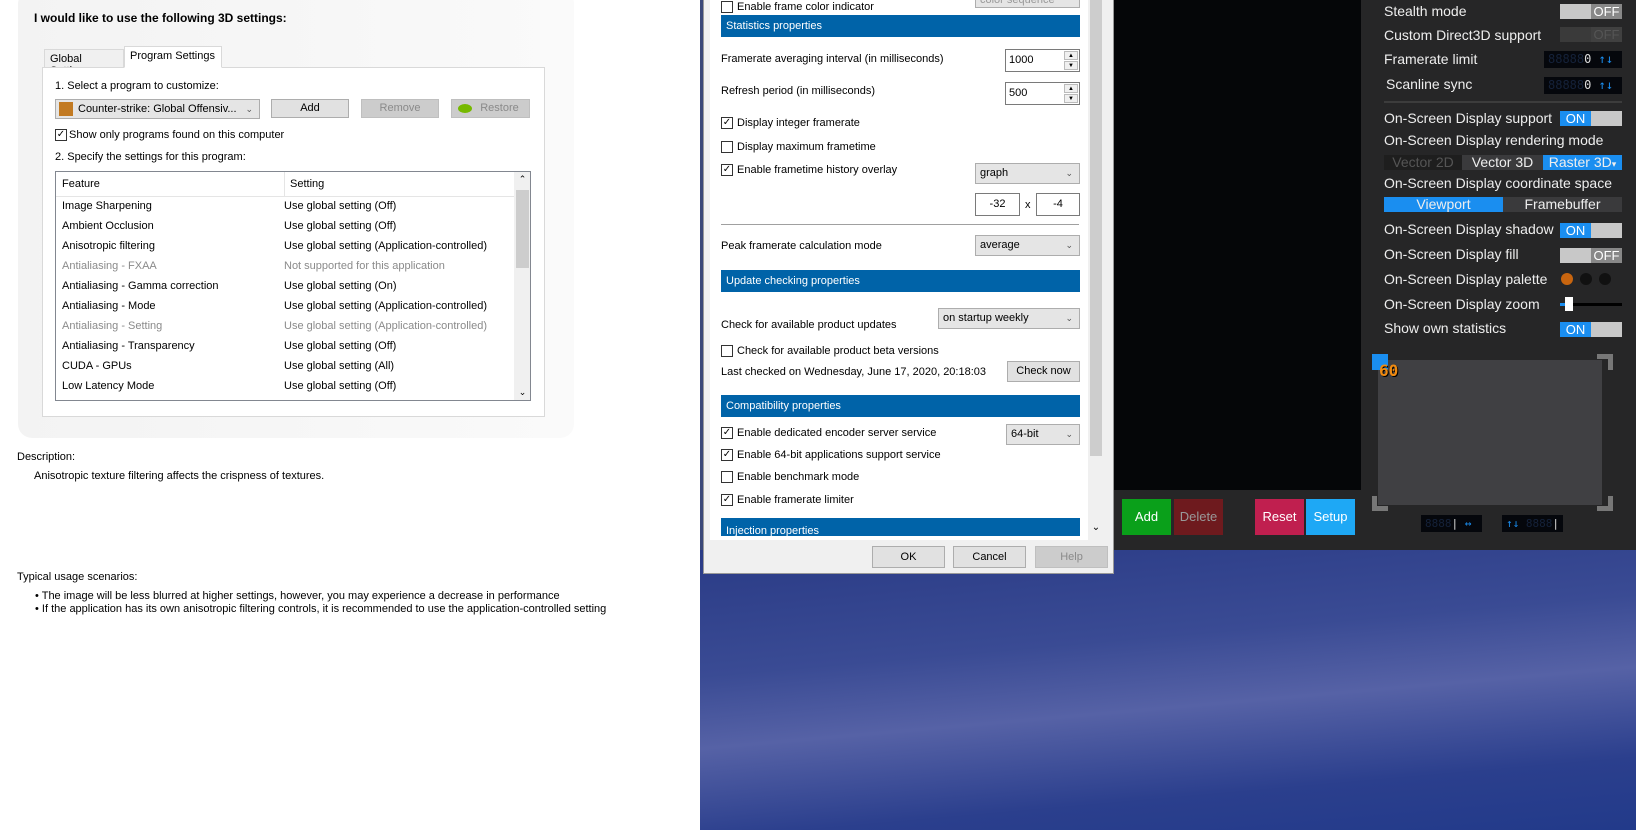  What do you see at coordinates (522, 286) in the screenshot?
I see `table-scrollbar: ⌃ ⌄` at bounding box center [522, 286].